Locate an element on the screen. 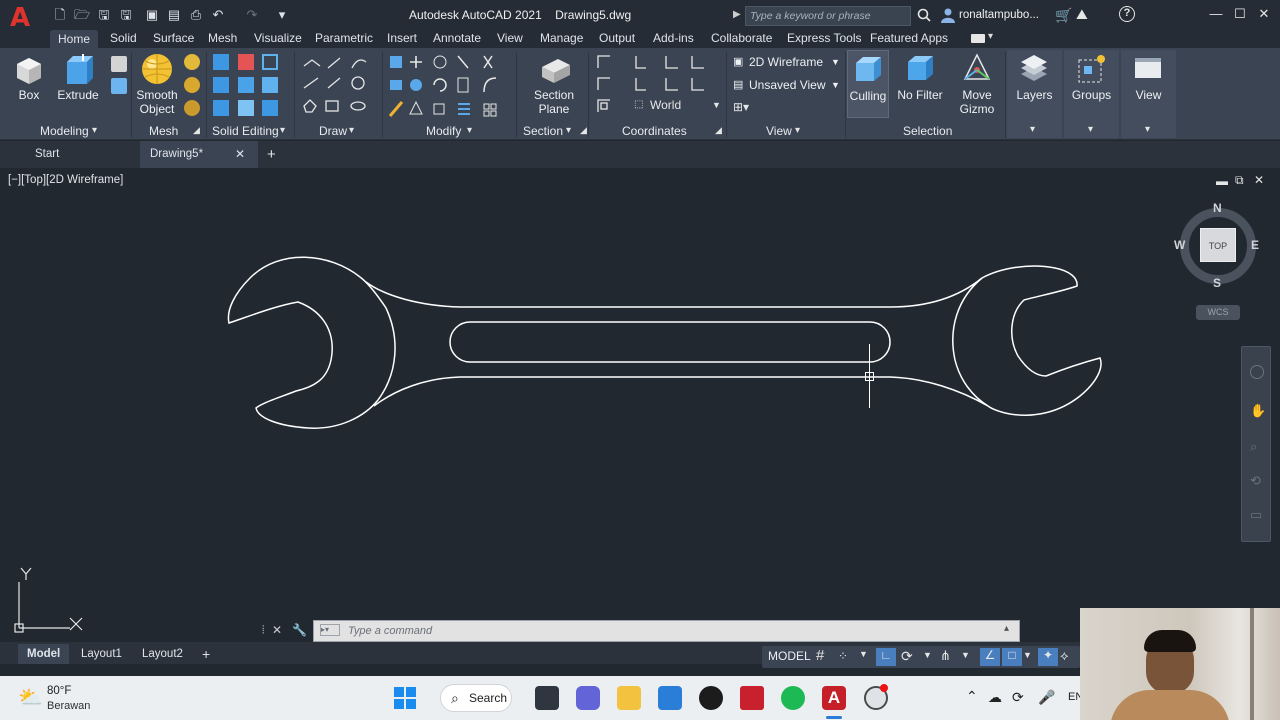  command-input: ▸▾ Type a command ▴ is located at coordinates (666, 631).